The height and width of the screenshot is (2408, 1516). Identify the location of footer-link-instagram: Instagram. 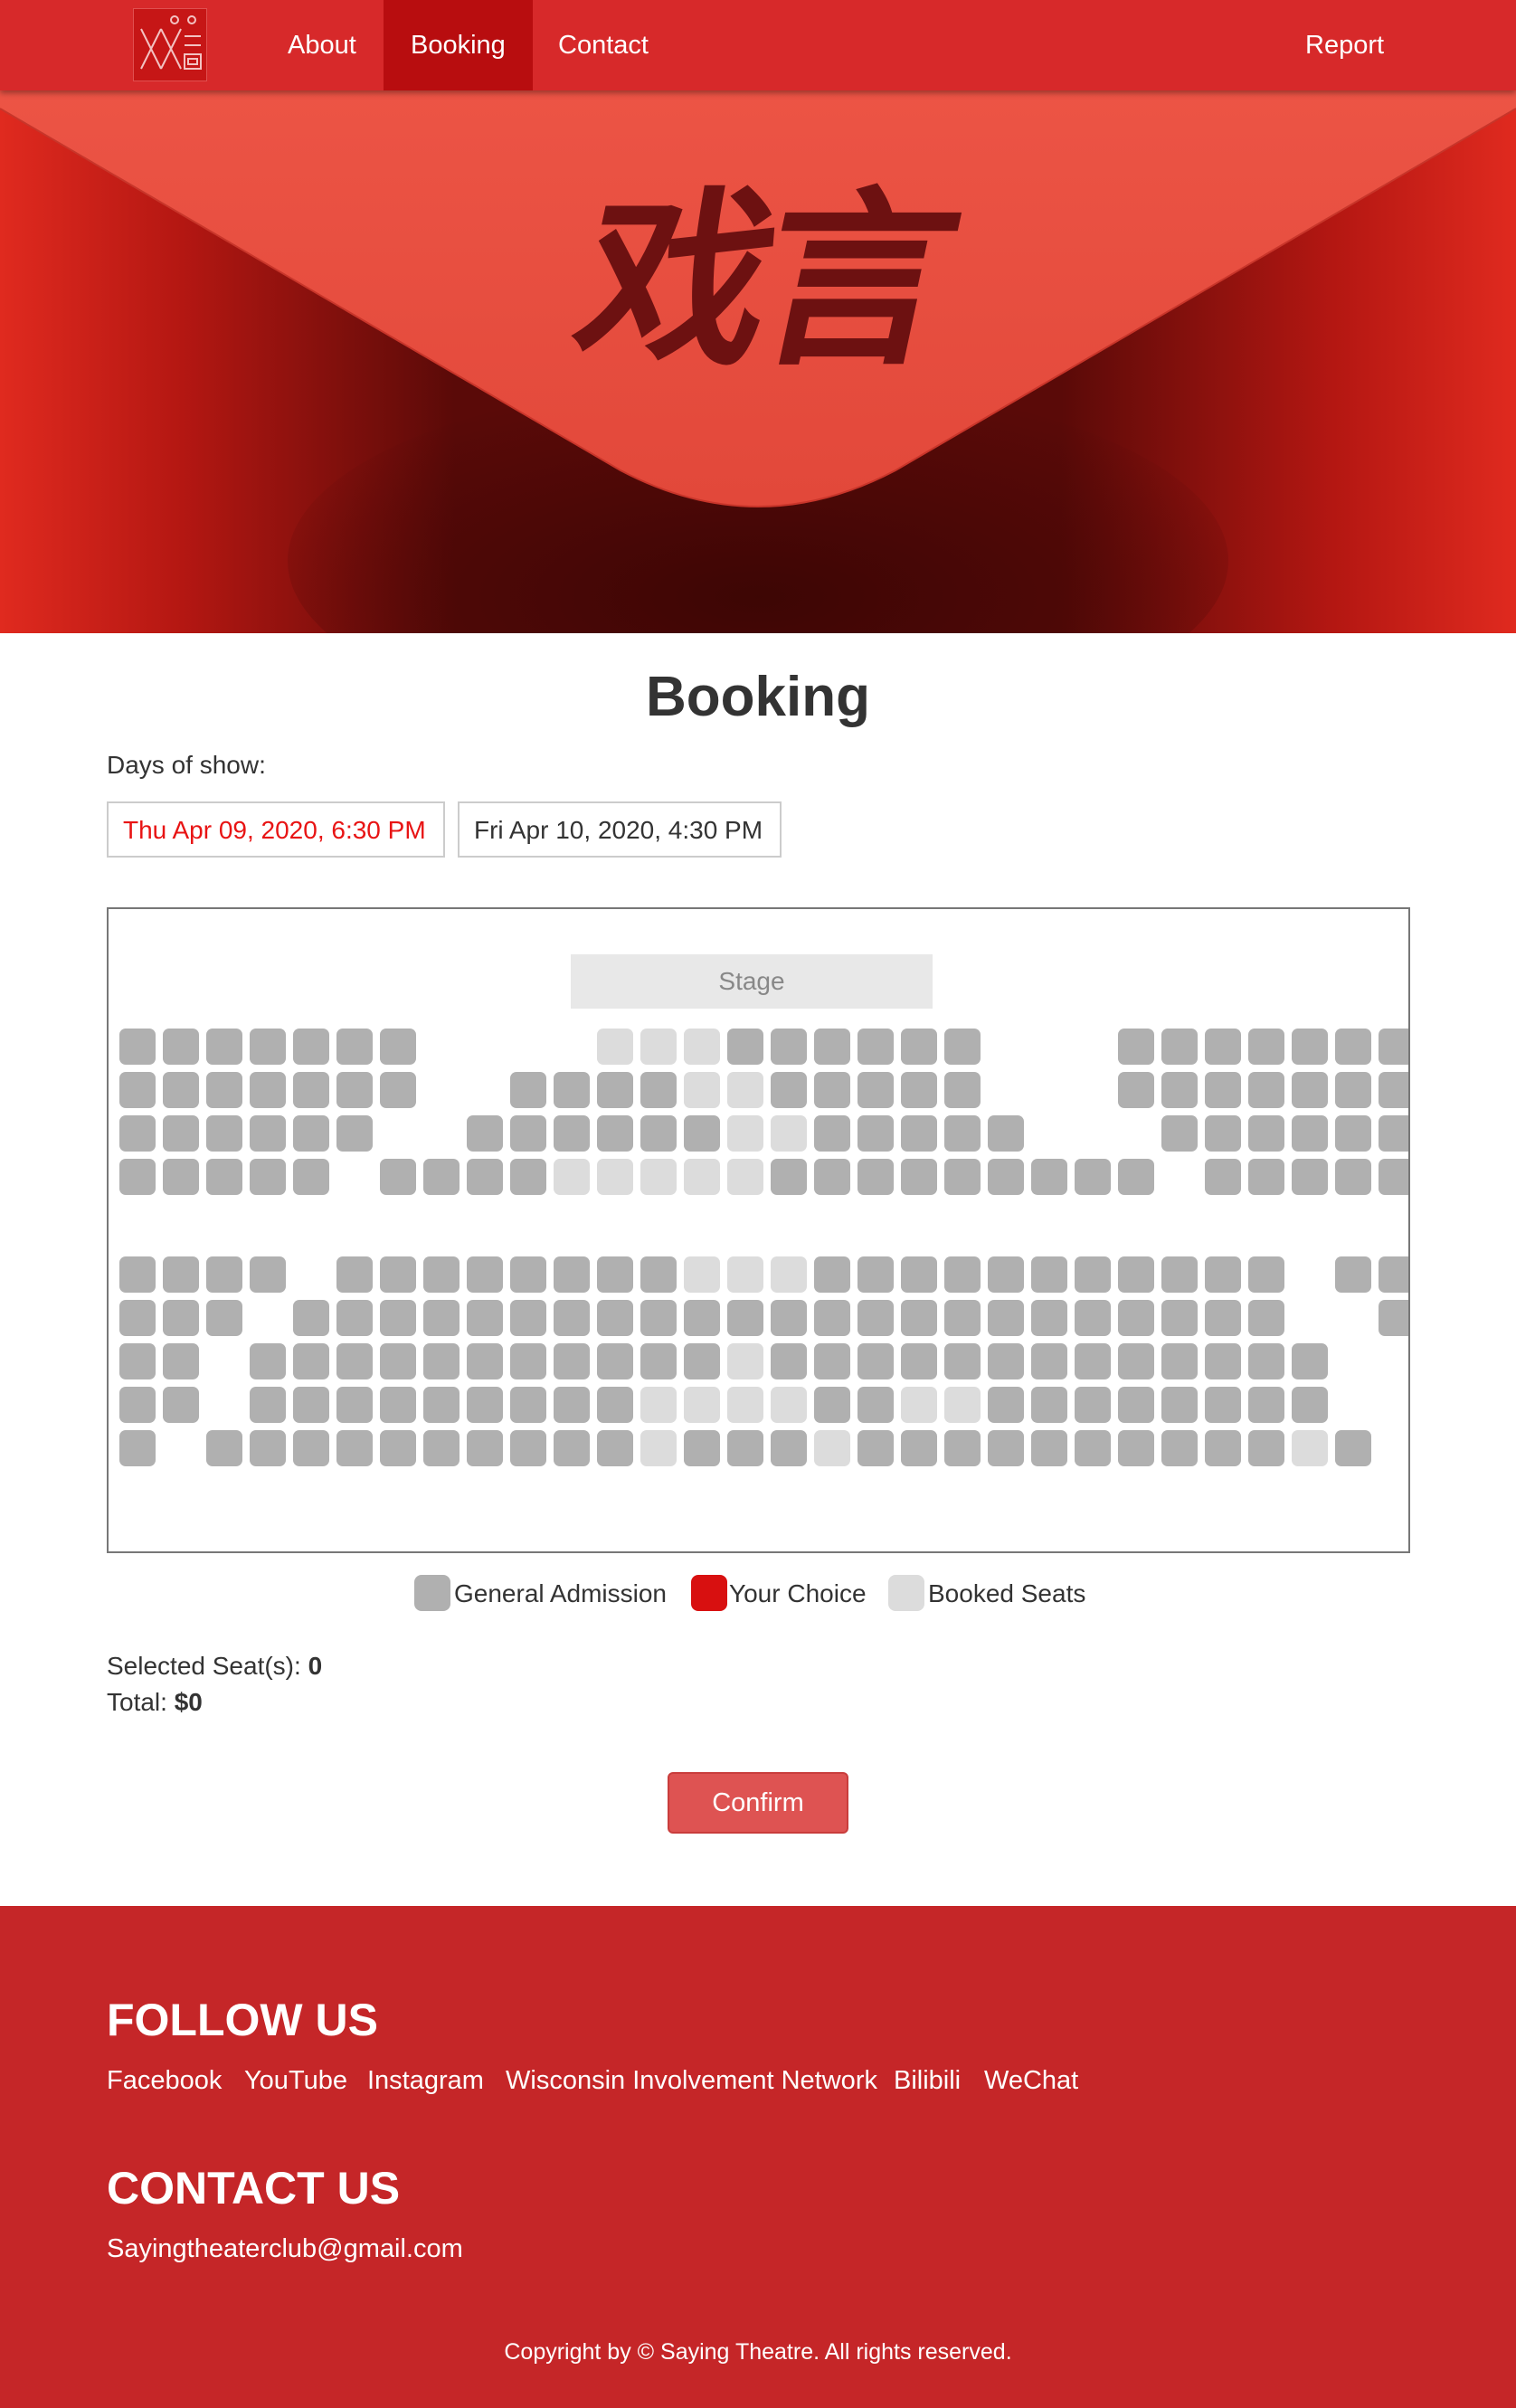
(425, 2081).